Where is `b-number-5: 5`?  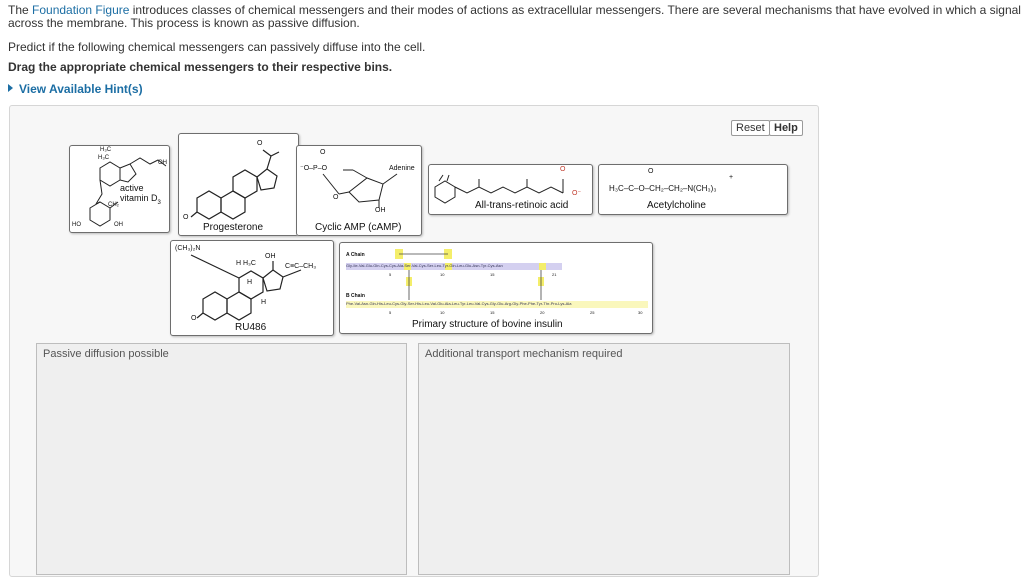 b-number-5: 5 is located at coordinates (390, 312).